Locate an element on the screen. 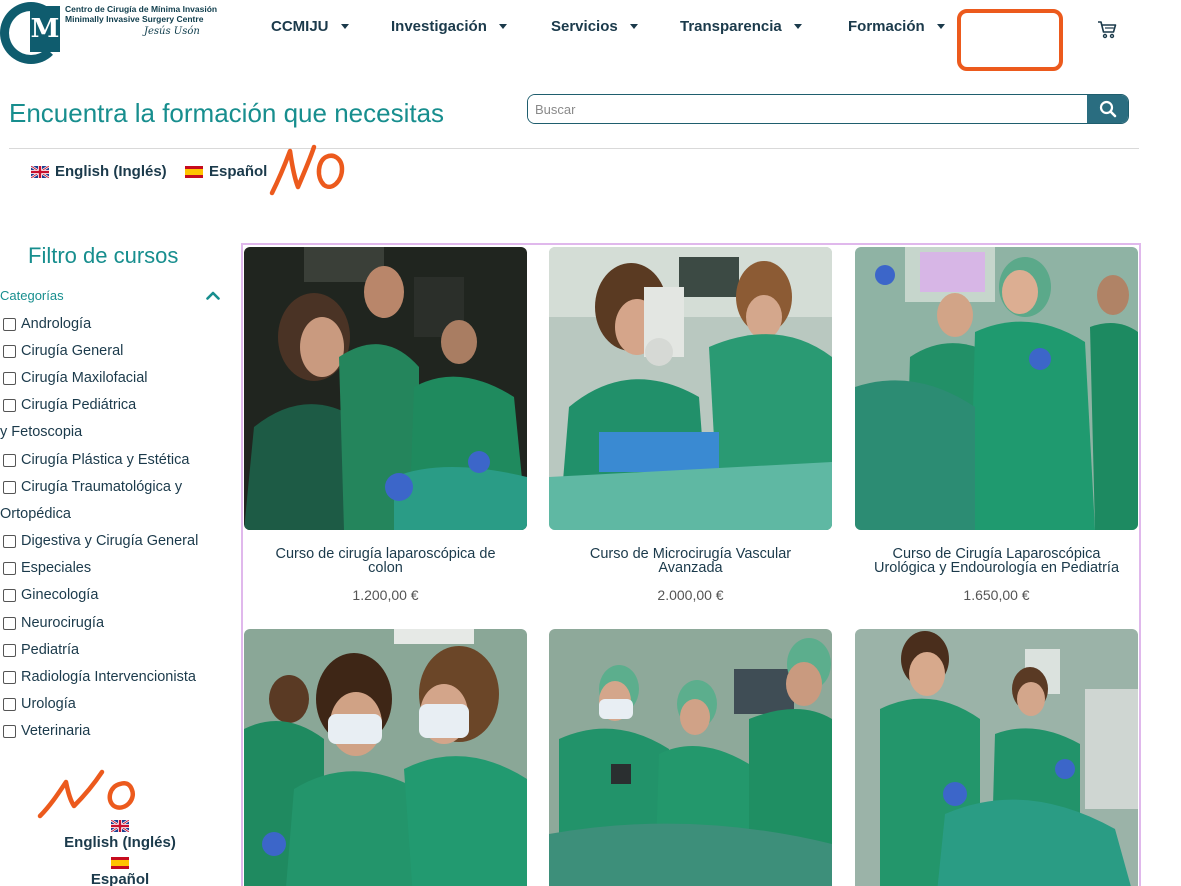 Image resolution: width=1181 pixels, height=886 pixels. category-pediatria: Pediatría is located at coordinates (41, 650).